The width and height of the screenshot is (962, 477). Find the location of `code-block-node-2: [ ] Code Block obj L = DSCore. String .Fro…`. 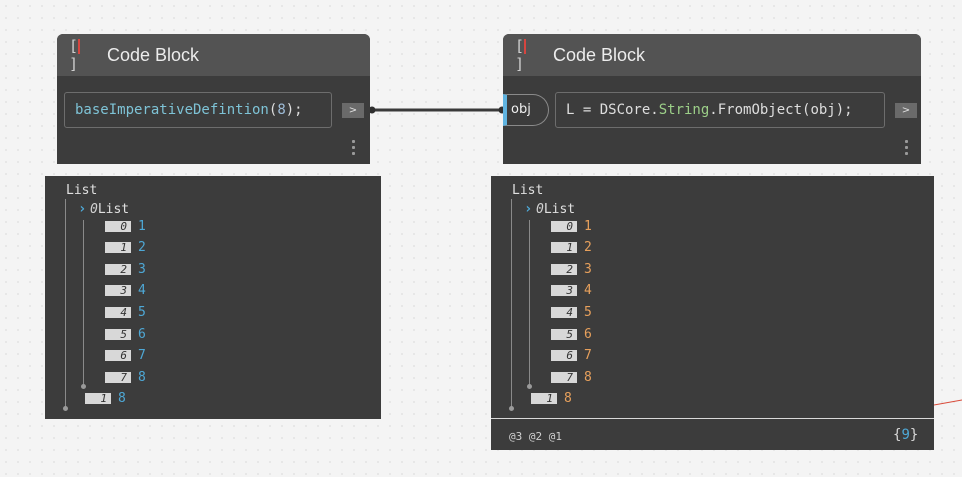

code-block-node-2: [ ] Code Block obj L = DSCore. String .Fro… is located at coordinates (712, 99).